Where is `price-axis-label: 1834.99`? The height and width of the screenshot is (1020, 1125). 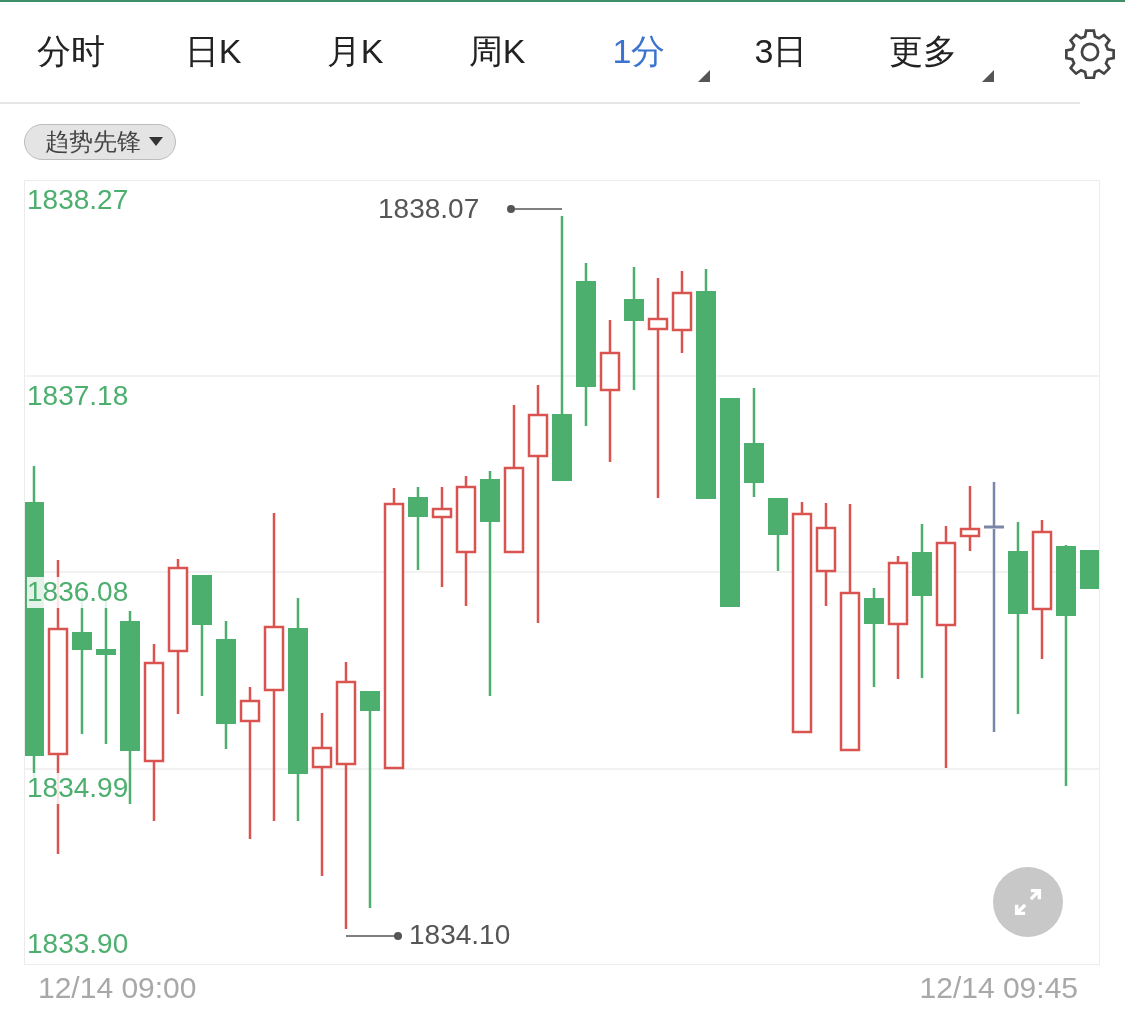 price-axis-label: 1834.99 is located at coordinates (78, 788).